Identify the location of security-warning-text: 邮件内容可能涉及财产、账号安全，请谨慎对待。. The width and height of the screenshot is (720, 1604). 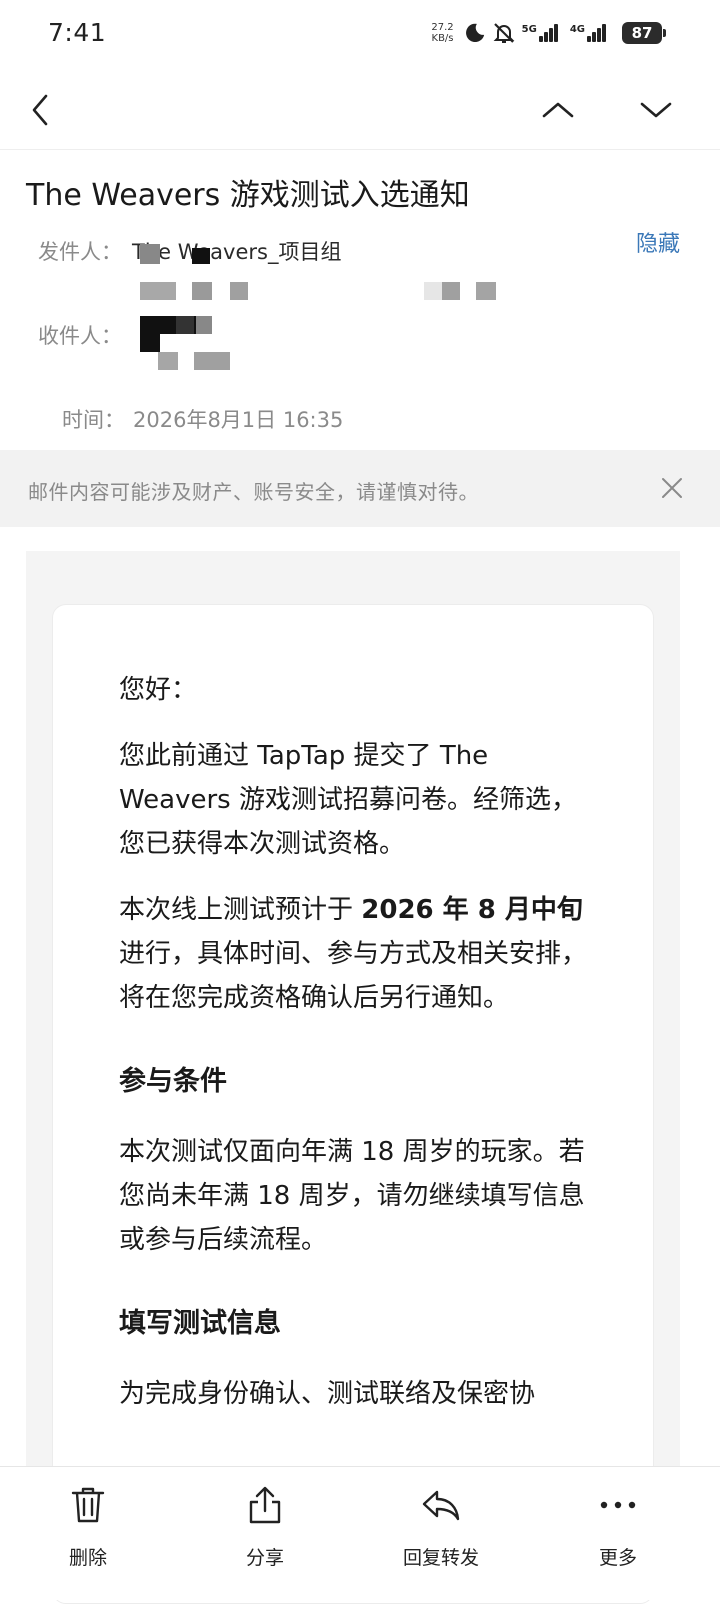
(253, 492).